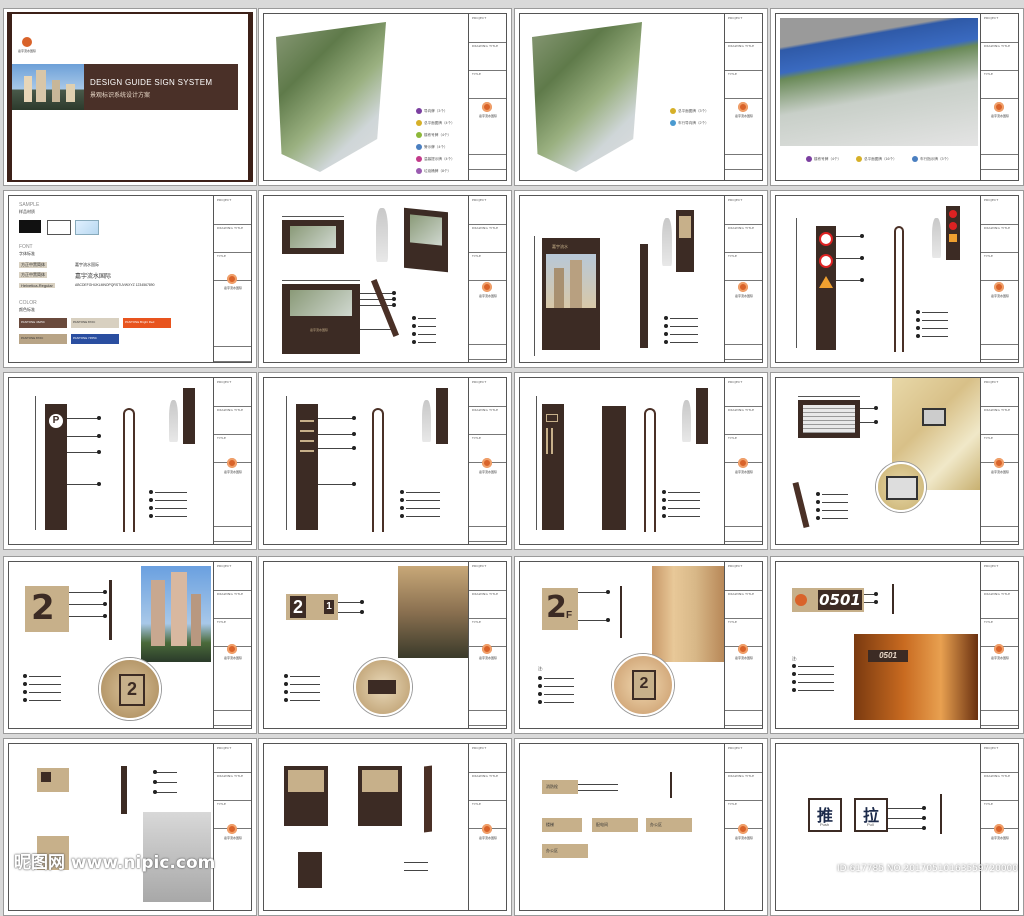 The image size is (1024, 916). Describe the element at coordinates (321, 319) in the screenshot. I see `map-board-elevation: 嘉宇流水国际` at that location.